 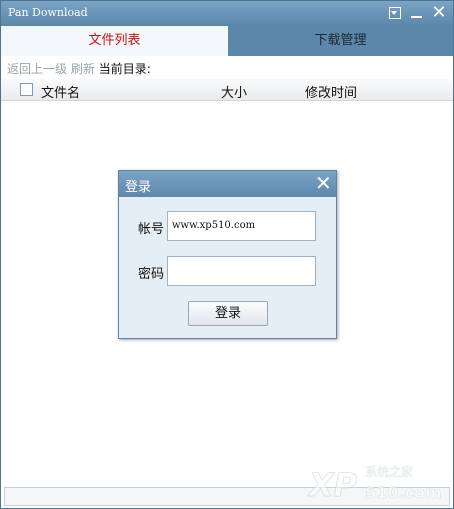 I want to click on refresh-button: 刷新, so click(x=83, y=69).